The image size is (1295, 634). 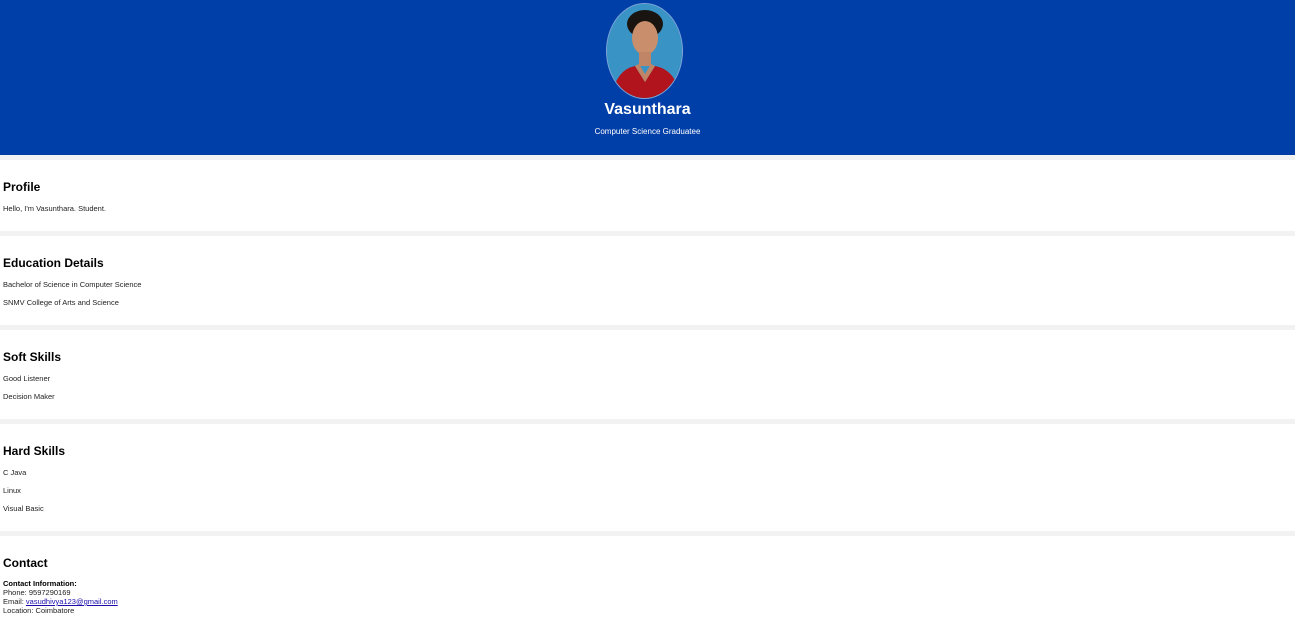 I want to click on contact-heading: Contact Information:, so click(x=40, y=583).